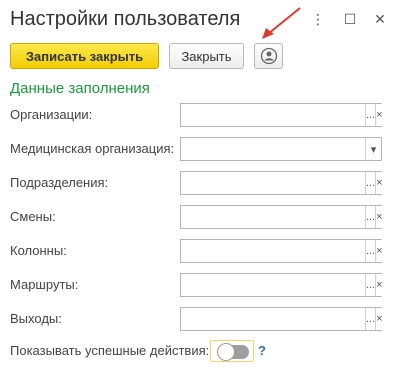  Describe the element at coordinates (373, 149) in the screenshot. I see `dropdown-button: ▾` at that location.